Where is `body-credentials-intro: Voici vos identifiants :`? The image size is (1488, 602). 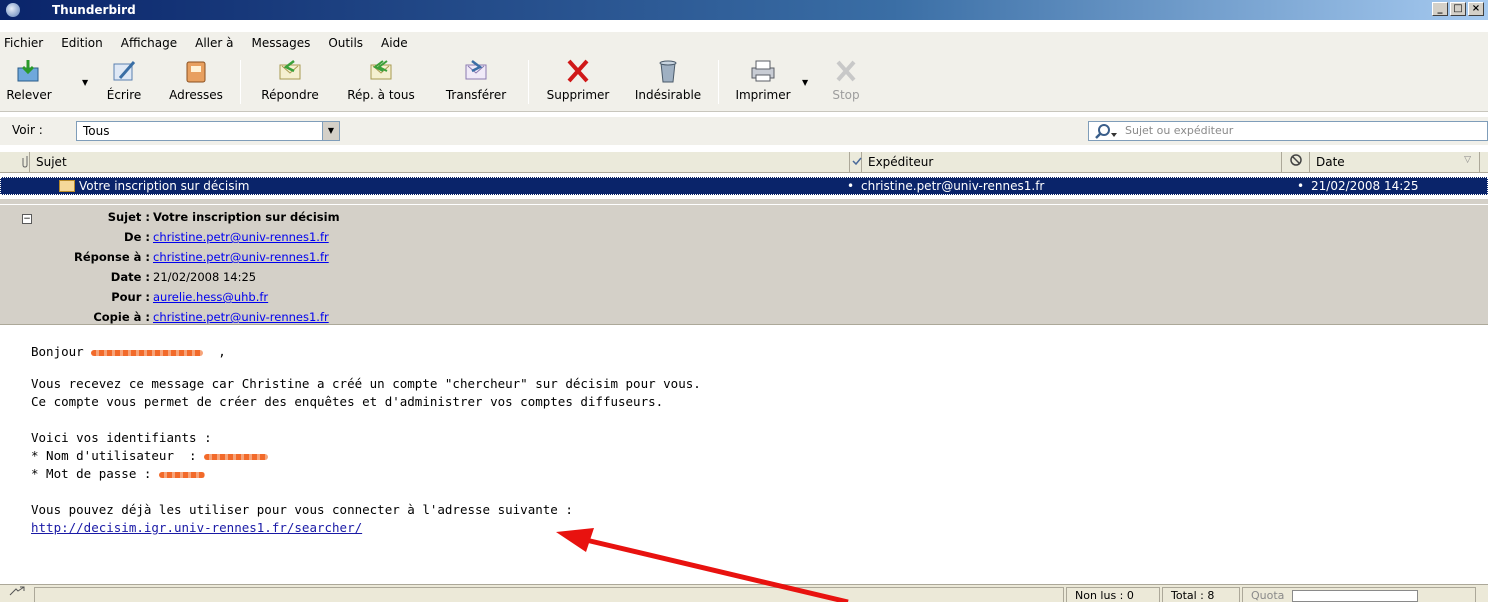
body-credentials-intro: Voici vos identifiants : is located at coordinates (121, 437).